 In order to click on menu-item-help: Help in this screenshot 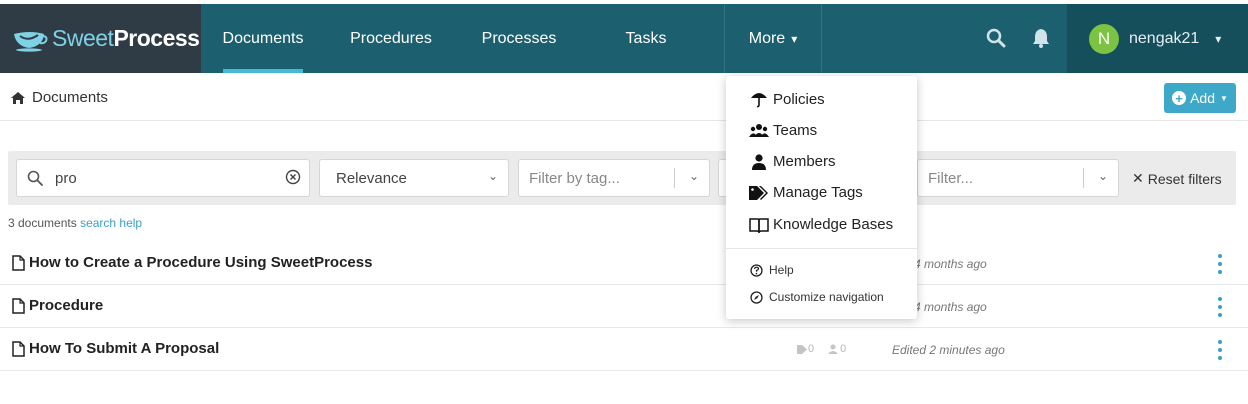, I will do `click(772, 270)`.